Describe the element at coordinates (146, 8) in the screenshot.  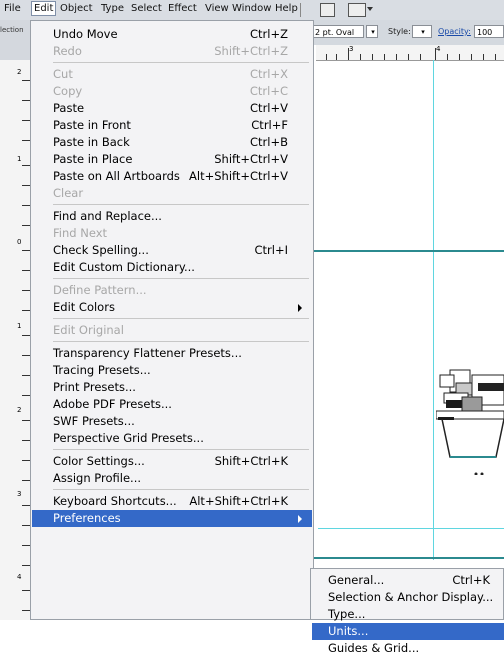
I see `menu-select: Select` at that location.